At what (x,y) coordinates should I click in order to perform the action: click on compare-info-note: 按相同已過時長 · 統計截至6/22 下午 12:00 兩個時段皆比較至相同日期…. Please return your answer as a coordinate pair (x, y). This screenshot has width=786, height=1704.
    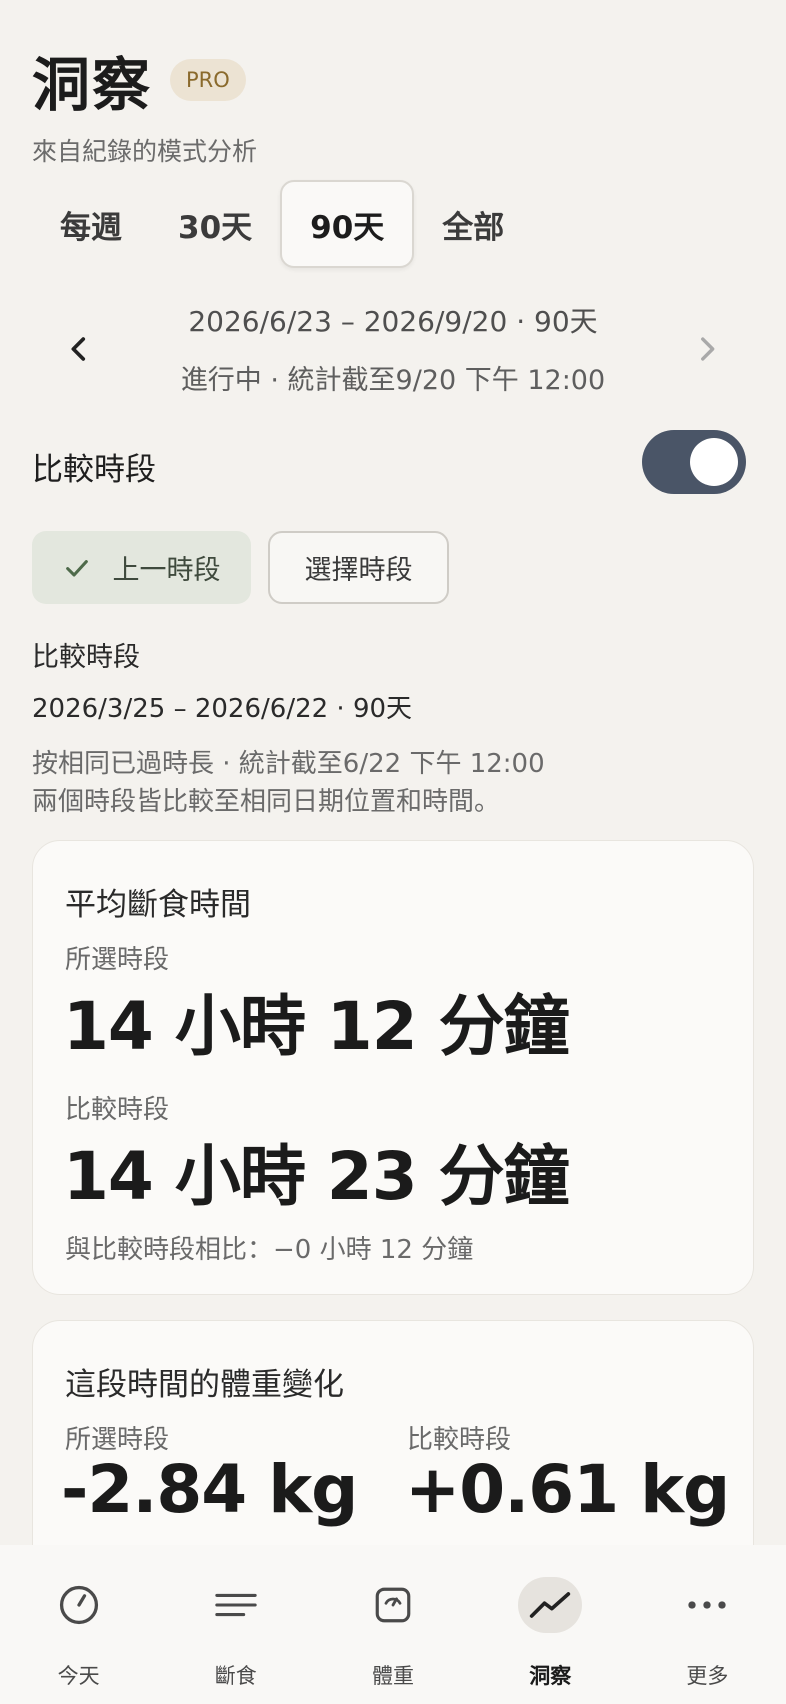
    Looking at the image, I should click on (288, 783).